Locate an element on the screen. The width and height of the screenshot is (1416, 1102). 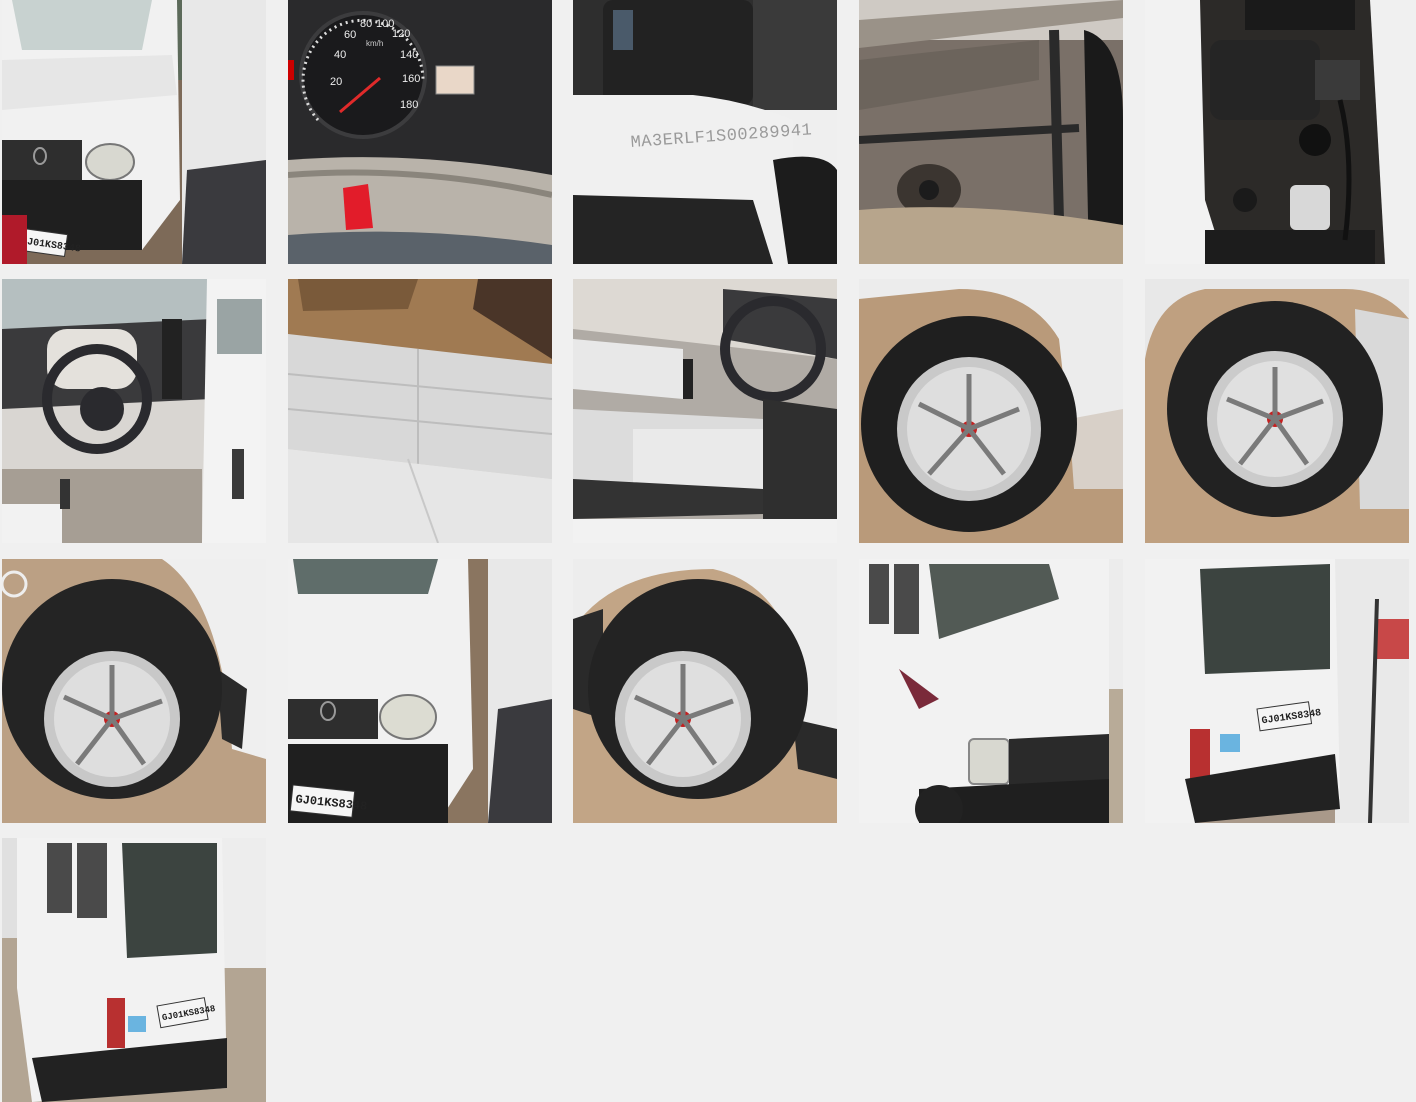
photo-rear-left-exterior: GJ01KS8348 is located at coordinates (134, 970).